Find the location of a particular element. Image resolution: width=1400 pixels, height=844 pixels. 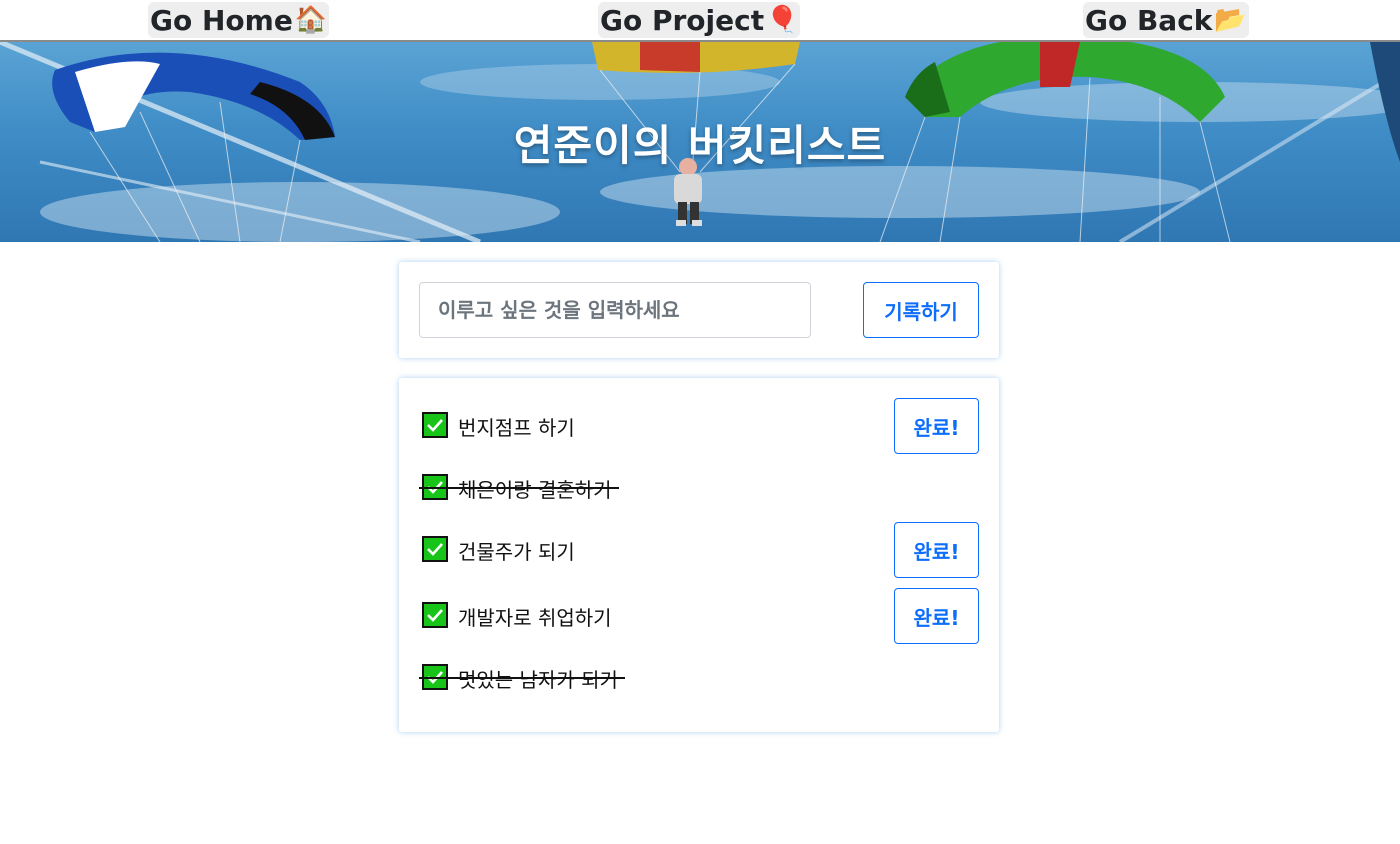

house-icon: 🏠 is located at coordinates (311, 20).